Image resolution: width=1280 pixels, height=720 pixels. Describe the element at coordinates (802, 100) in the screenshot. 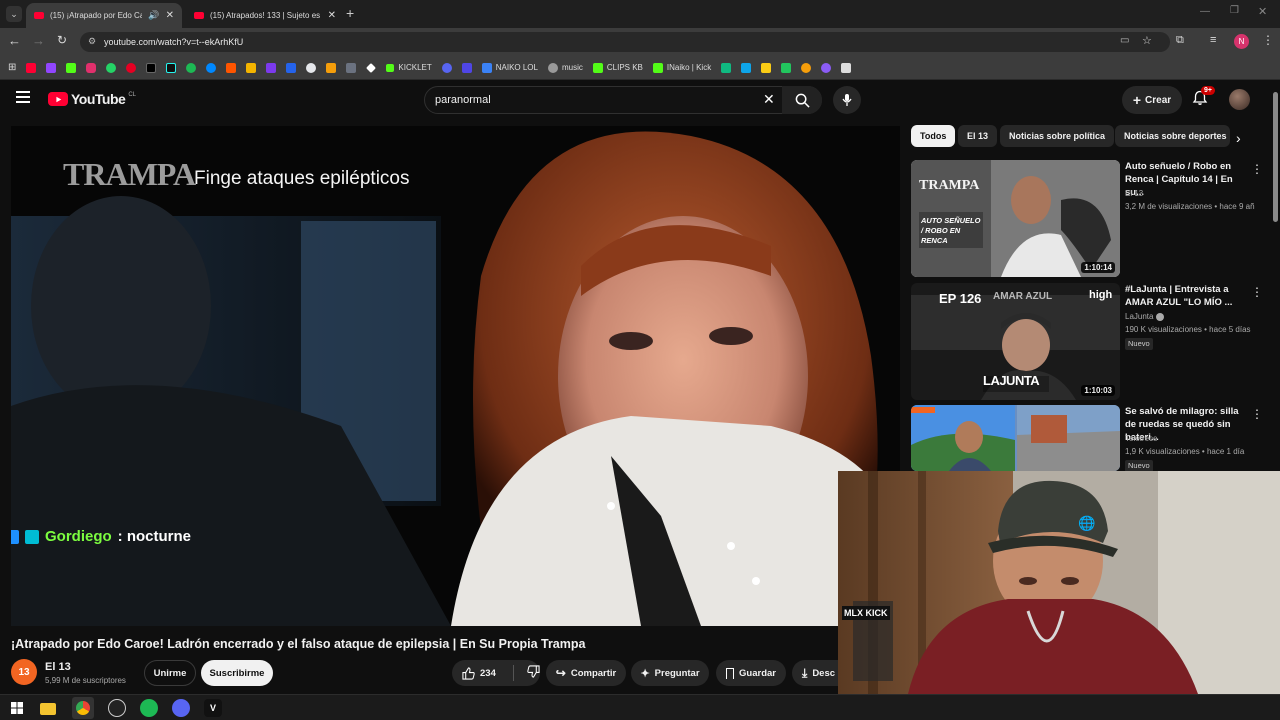

I see `search-button` at that location.